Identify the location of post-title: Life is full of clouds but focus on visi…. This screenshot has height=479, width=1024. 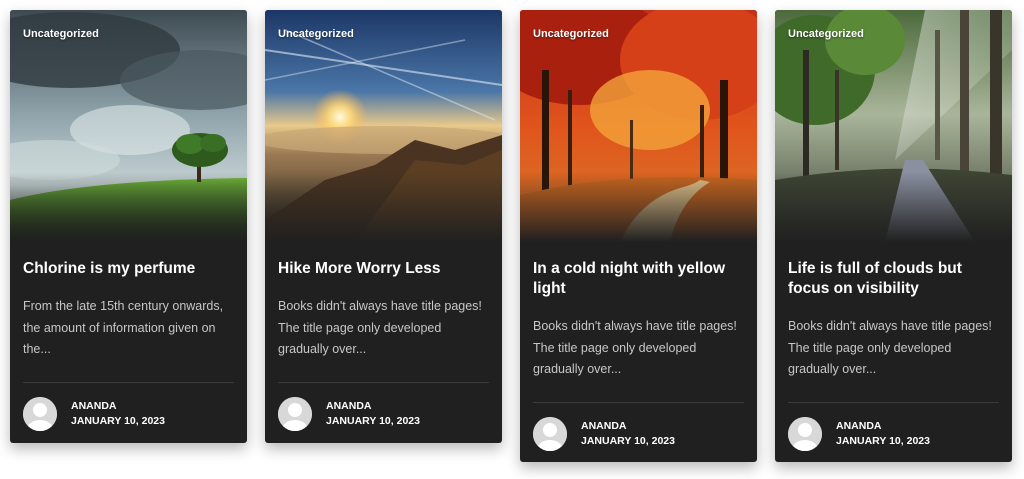
(893, 279).